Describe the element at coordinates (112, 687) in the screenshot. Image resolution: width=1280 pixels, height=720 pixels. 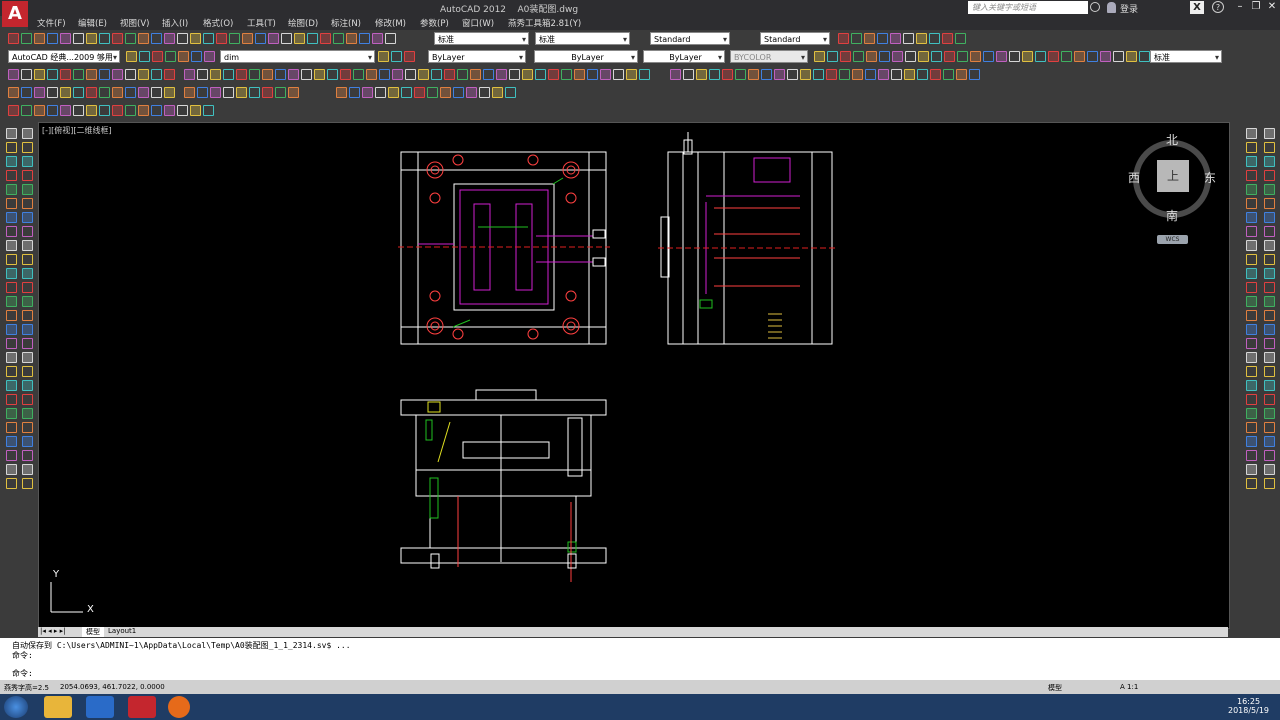
I see `coordinate-readout: 2054.0693, 461.7022, 0.0000` at that location.